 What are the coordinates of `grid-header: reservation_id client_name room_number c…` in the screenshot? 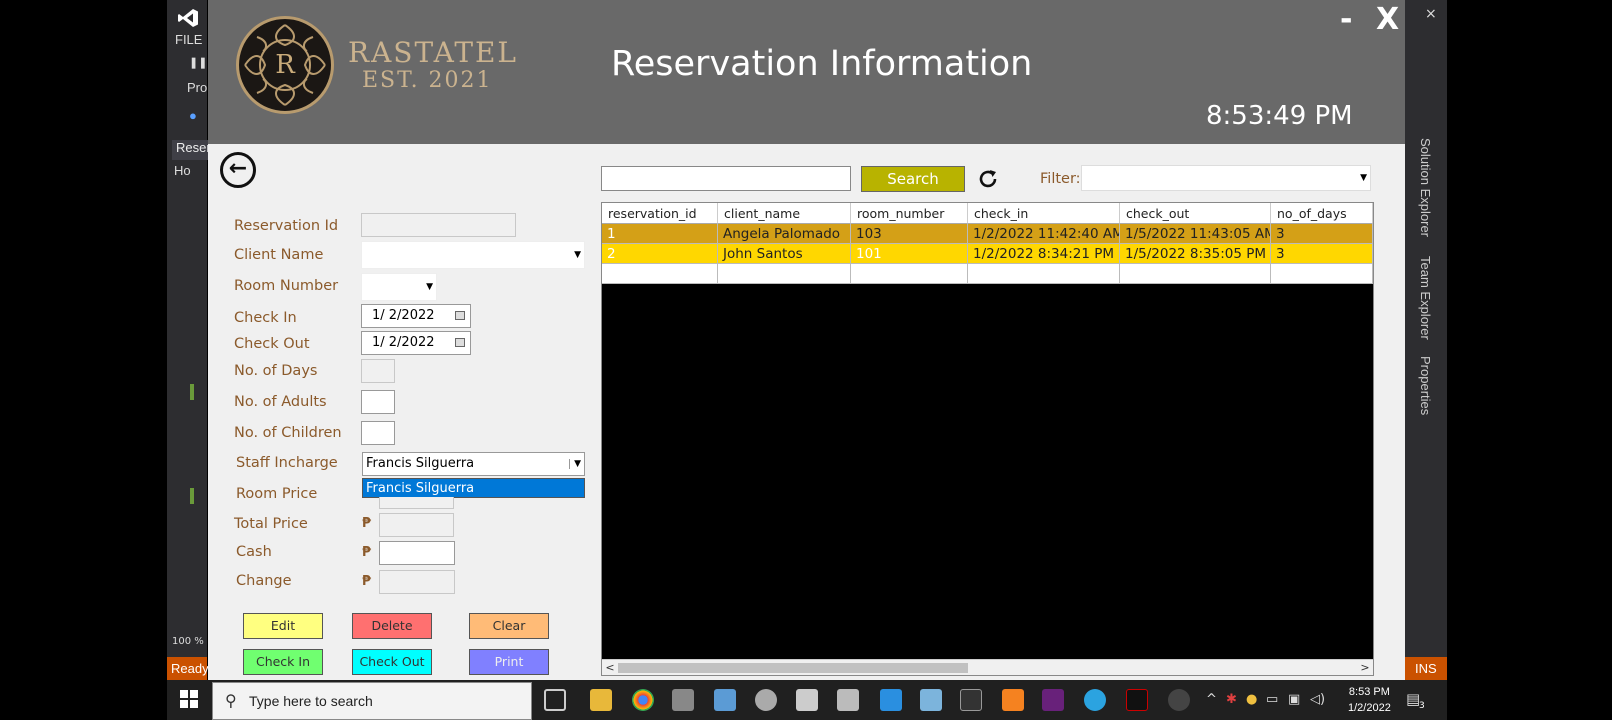 It's located at (987, 213).